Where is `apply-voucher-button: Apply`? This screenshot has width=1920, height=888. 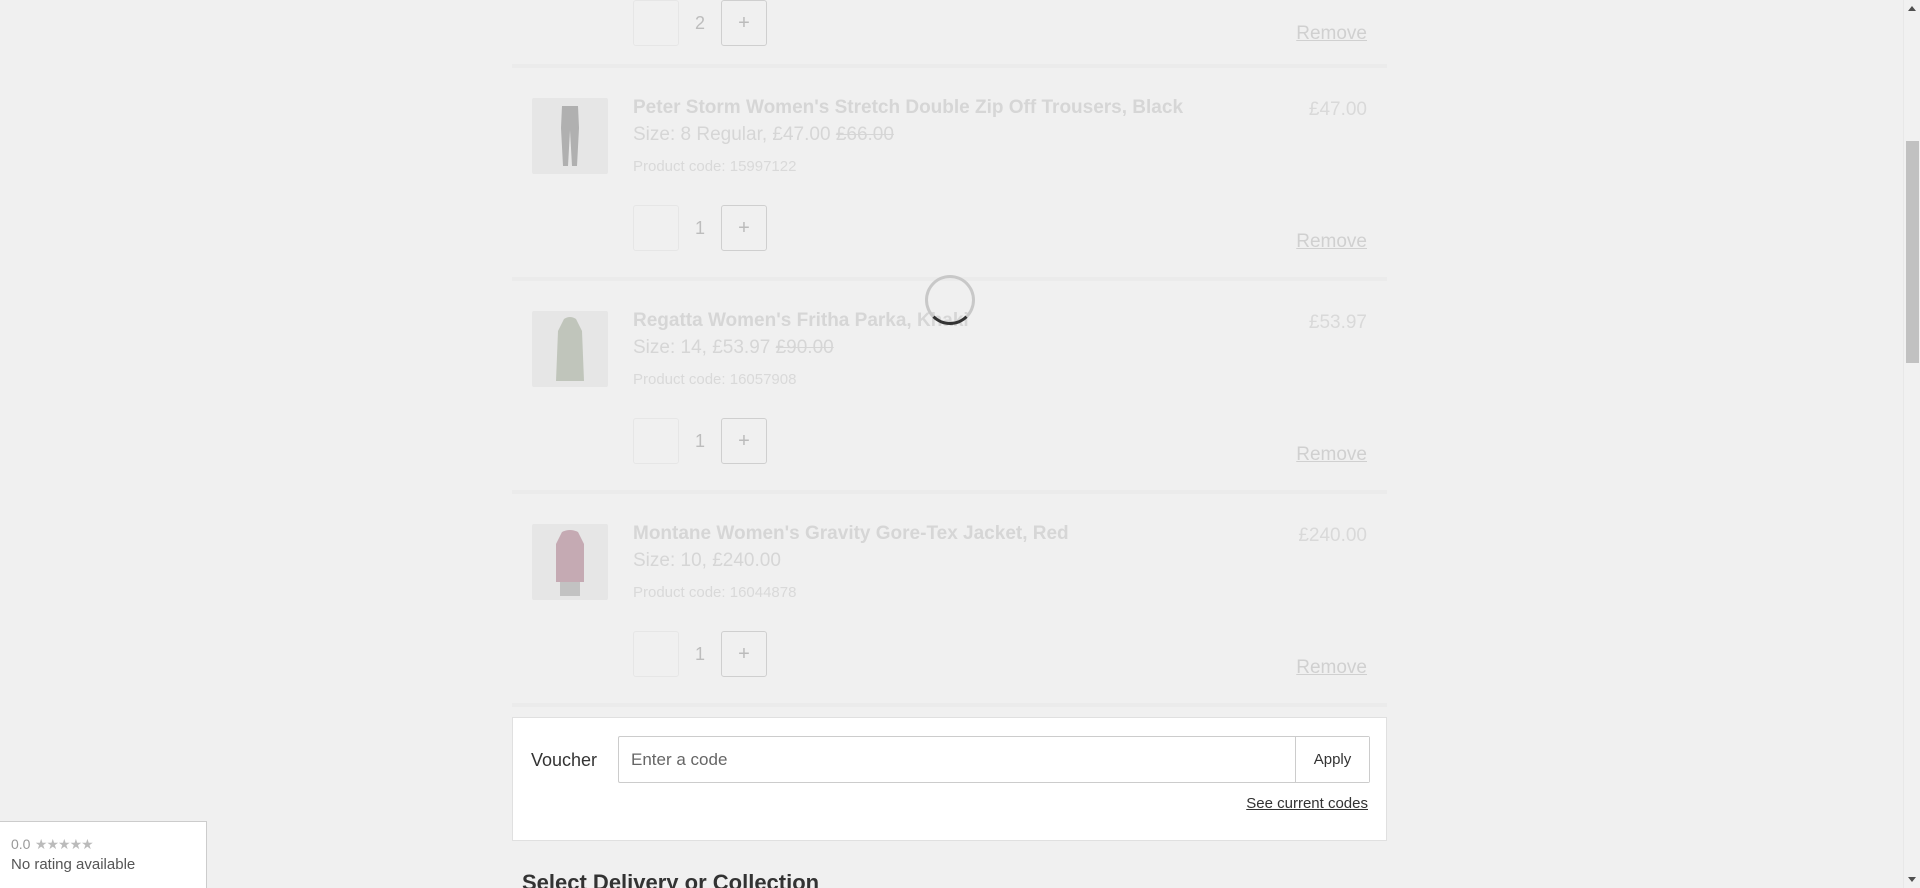 apply-voucher-button: Apply is located at coordinates (1332, 759).